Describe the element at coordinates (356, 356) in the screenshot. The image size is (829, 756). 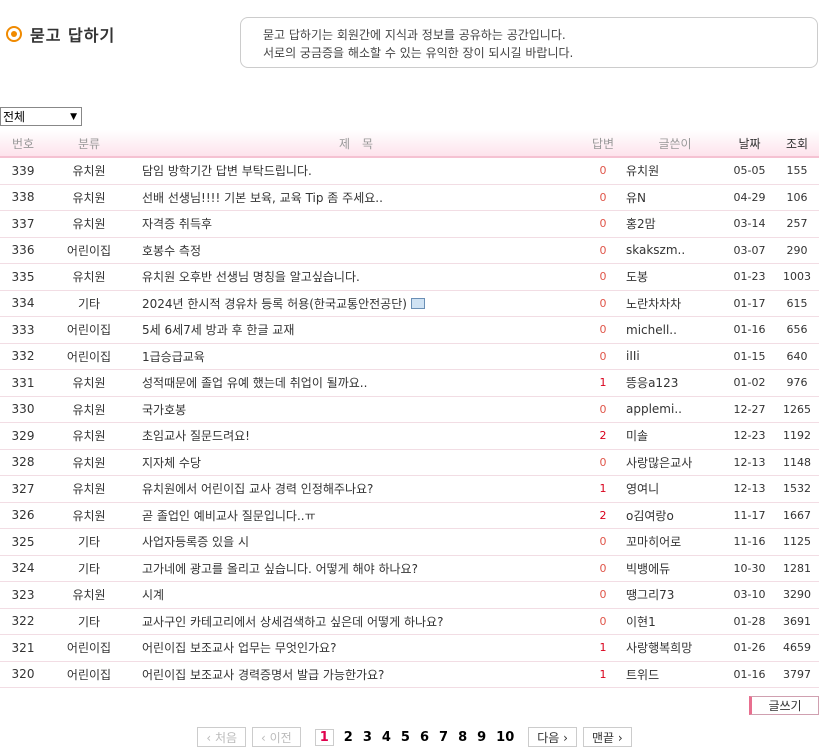
I see `row-subject: 1급승급교육` at that location.